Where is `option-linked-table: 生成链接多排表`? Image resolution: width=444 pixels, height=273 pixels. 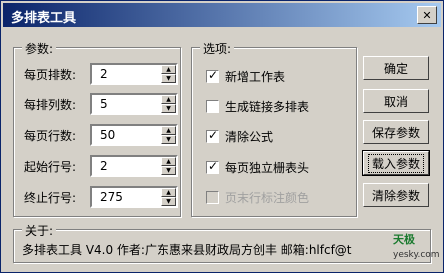
option-linked-table: 生成链接多排表 is located at coordinates (257, 106).